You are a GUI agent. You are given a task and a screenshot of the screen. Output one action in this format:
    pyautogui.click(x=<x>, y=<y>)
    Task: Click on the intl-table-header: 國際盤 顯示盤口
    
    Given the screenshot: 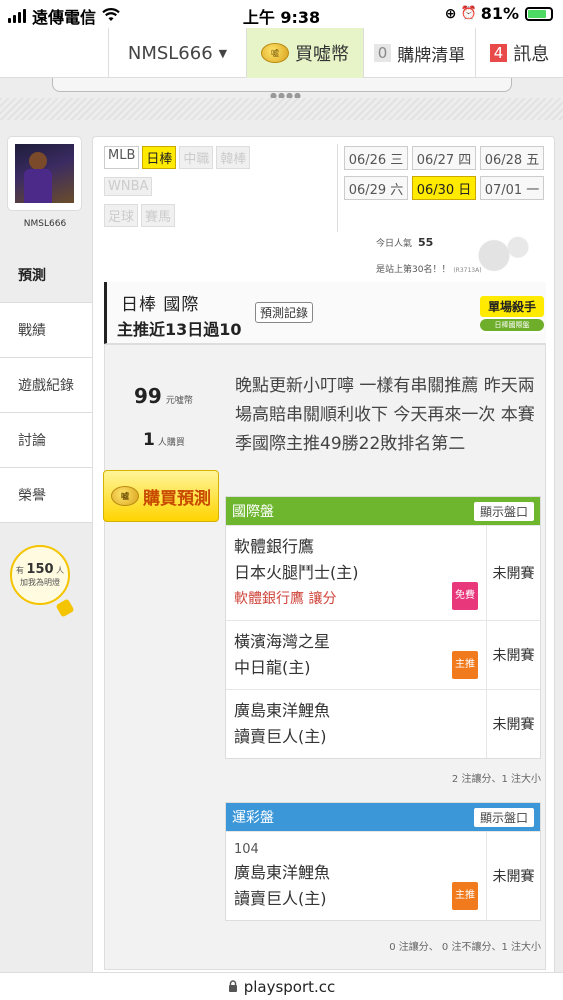 What is the action you would take?
    pyautogui.click(x=383, y=511)
    